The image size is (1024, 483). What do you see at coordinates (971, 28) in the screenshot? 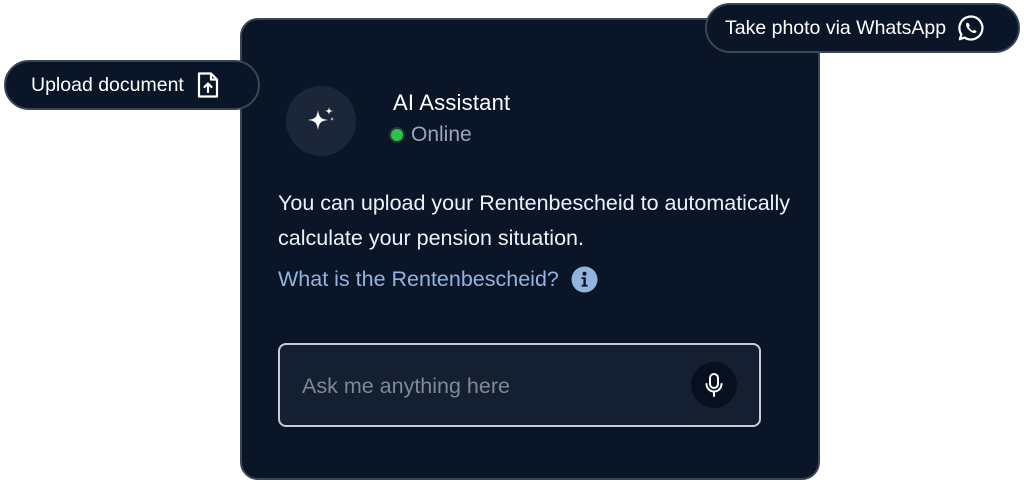
I see `whatsapp-icon` at bounding box center [971, 28].